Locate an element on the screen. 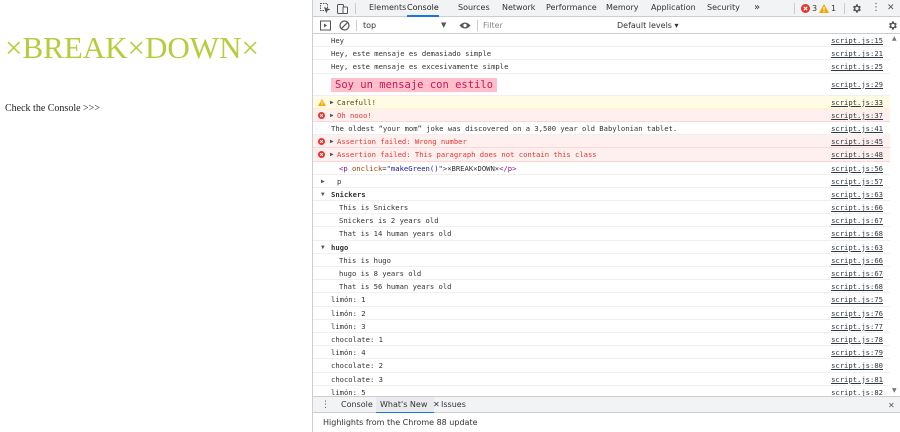 This screenshot has width=900, height=432. source-link: script.js:41 is located at coordinates (857, 128).